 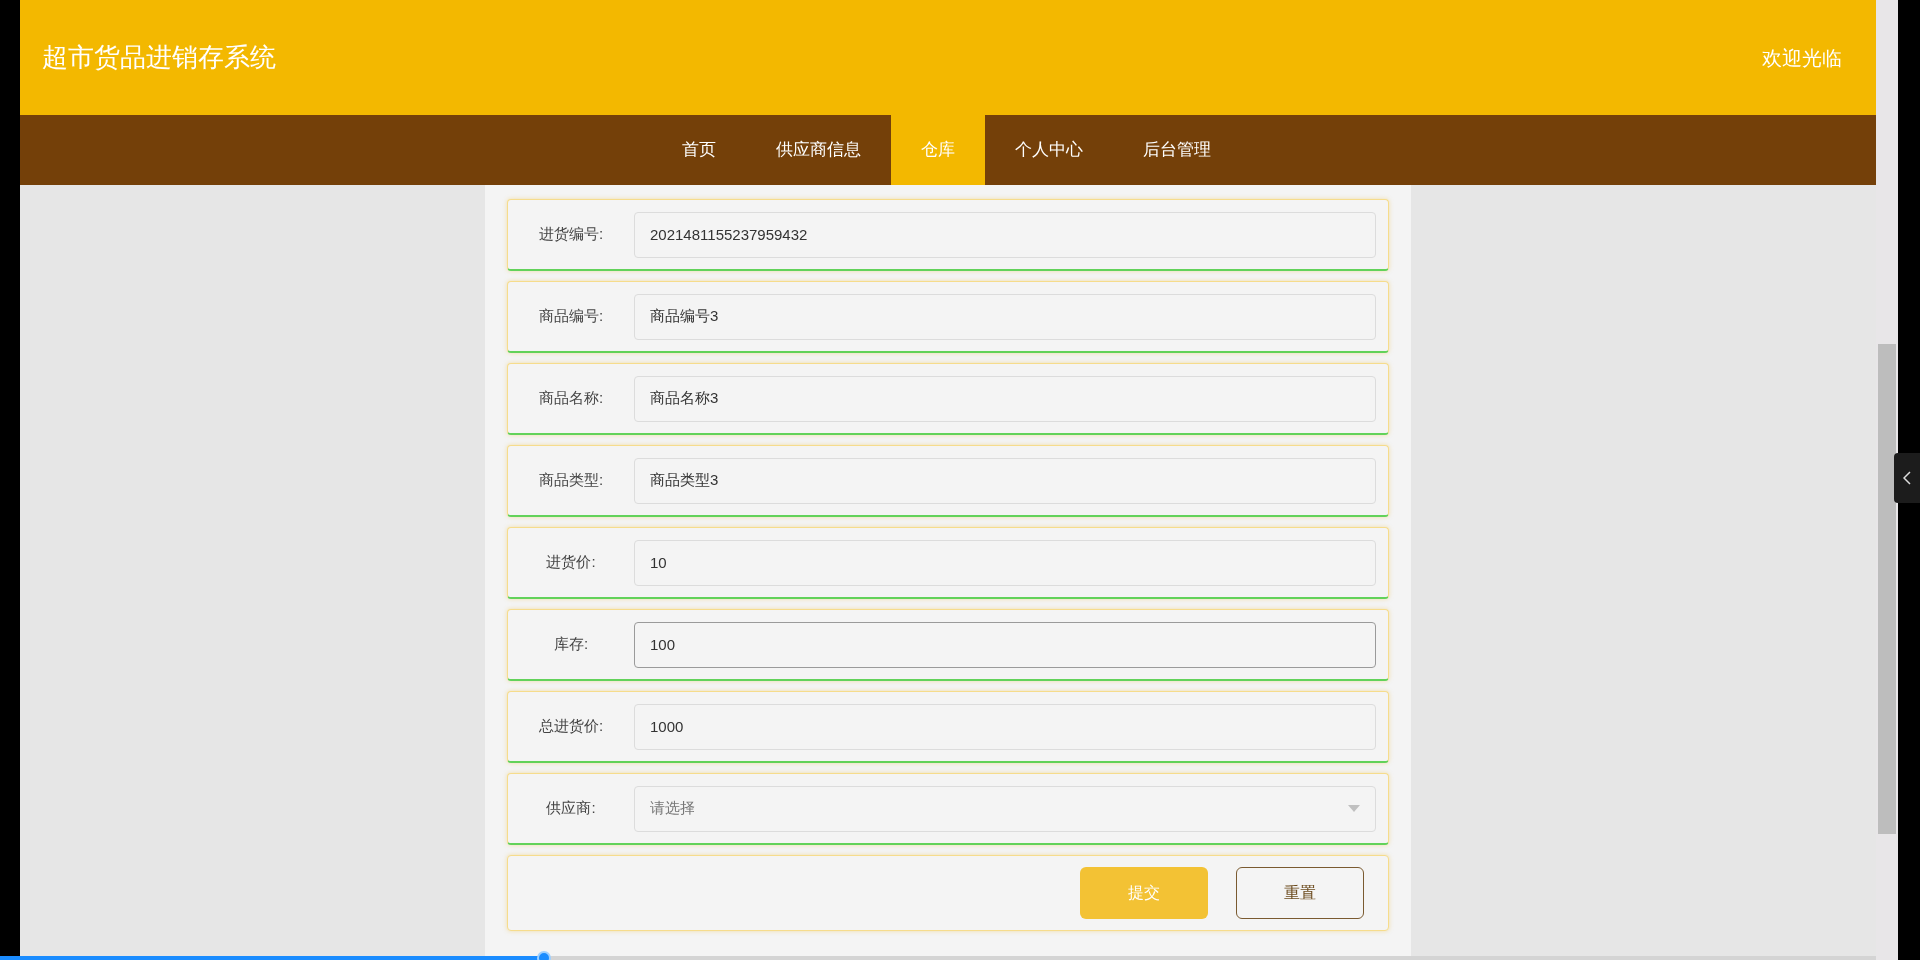 What do you see at coordinates (1005, 808) in the screenshot?
I see `supplier-select: 请选择` at bounding box center [1005, 808].